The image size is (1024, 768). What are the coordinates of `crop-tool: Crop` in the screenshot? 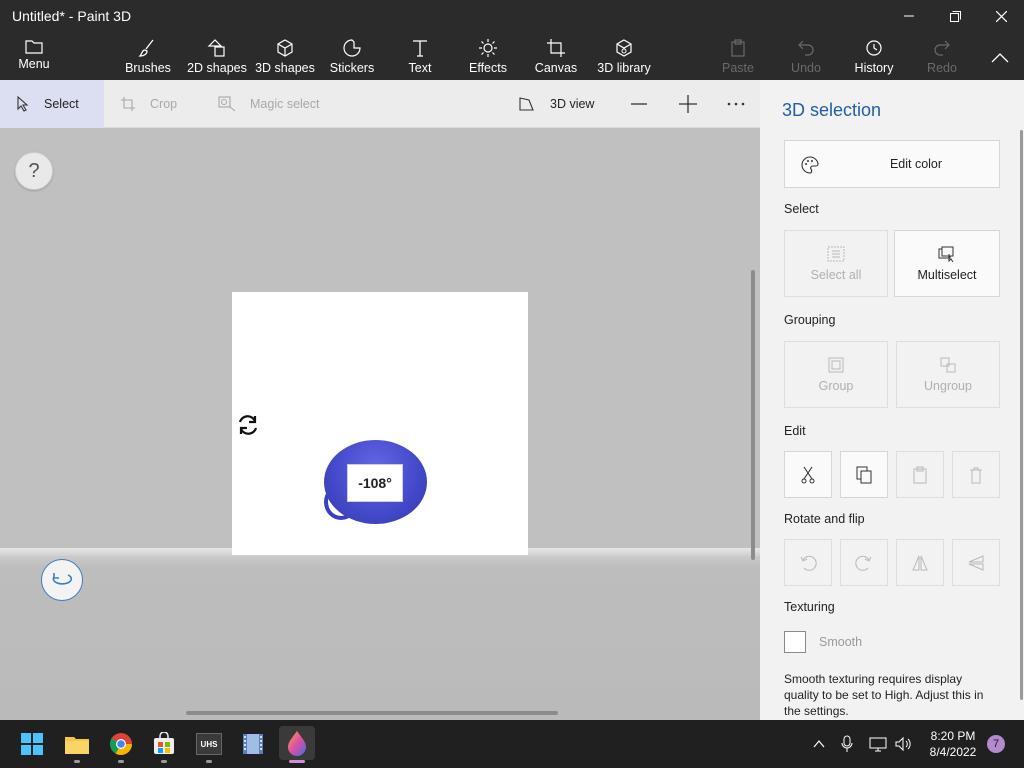 It's located at (148, 104).